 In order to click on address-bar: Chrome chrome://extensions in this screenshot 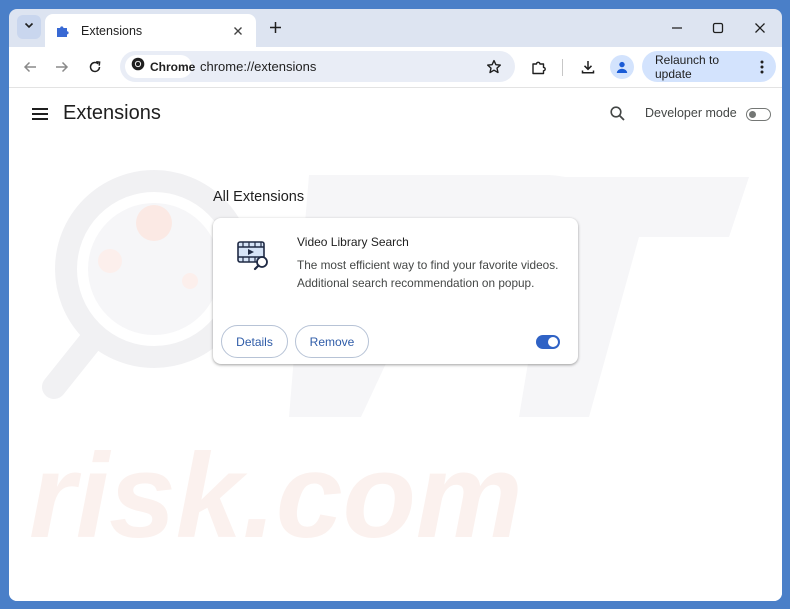, I will do `click(317, 66)`.